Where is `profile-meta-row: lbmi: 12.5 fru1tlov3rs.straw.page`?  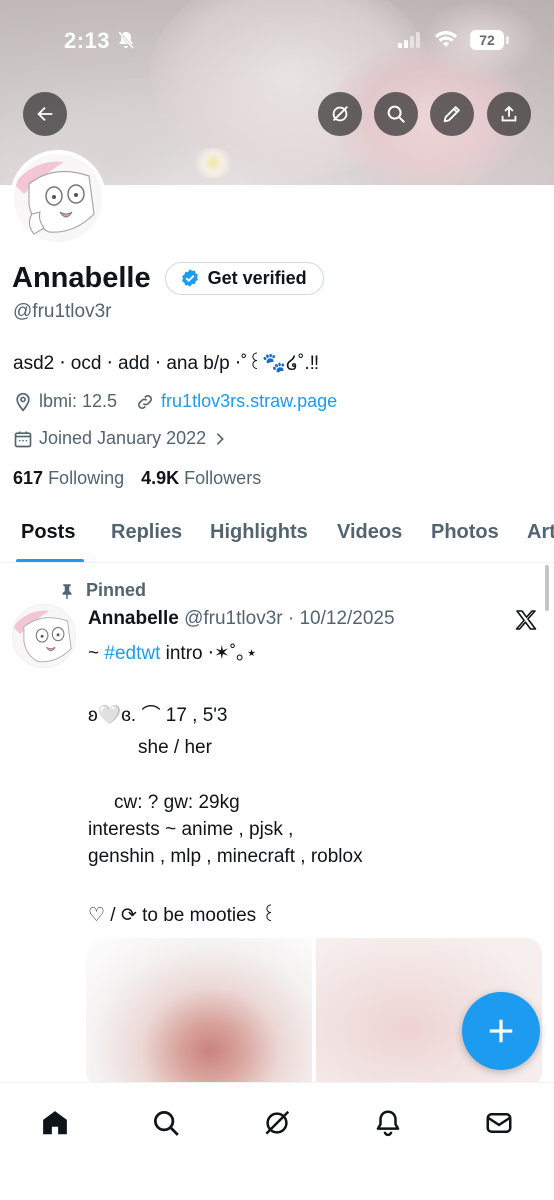
profile-meta-row: lbmi: 12.5 fru1tlov3rs.straw.page is located at coordinates (175, 401).